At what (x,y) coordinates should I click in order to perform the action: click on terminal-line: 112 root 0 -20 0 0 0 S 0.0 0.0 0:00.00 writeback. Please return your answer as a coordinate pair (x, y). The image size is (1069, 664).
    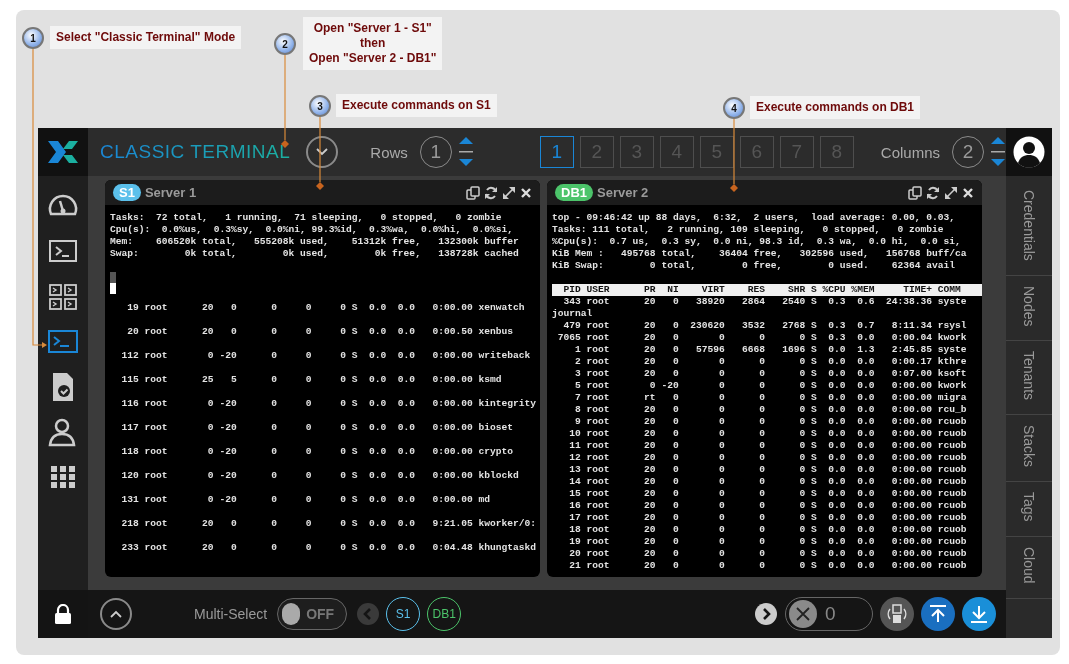
    Looking at the image, I should click on (326, 356).